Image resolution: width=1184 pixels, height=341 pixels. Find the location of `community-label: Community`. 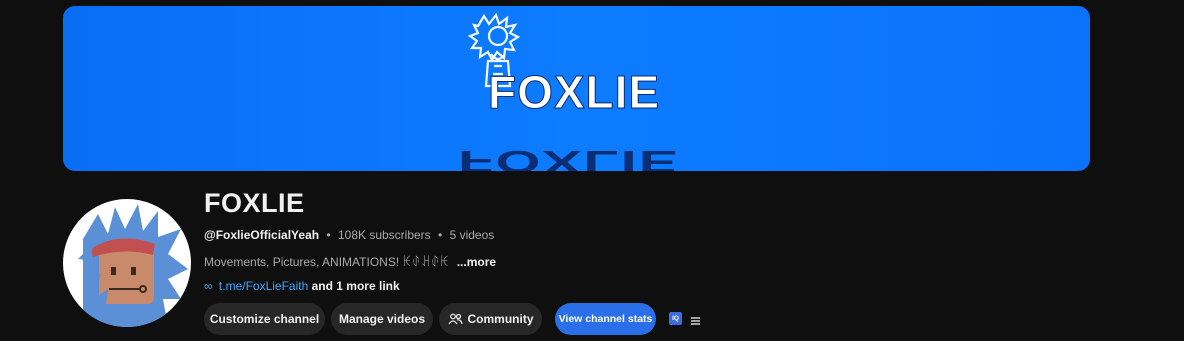

community-label: Community is located at coordinates (500, 319).